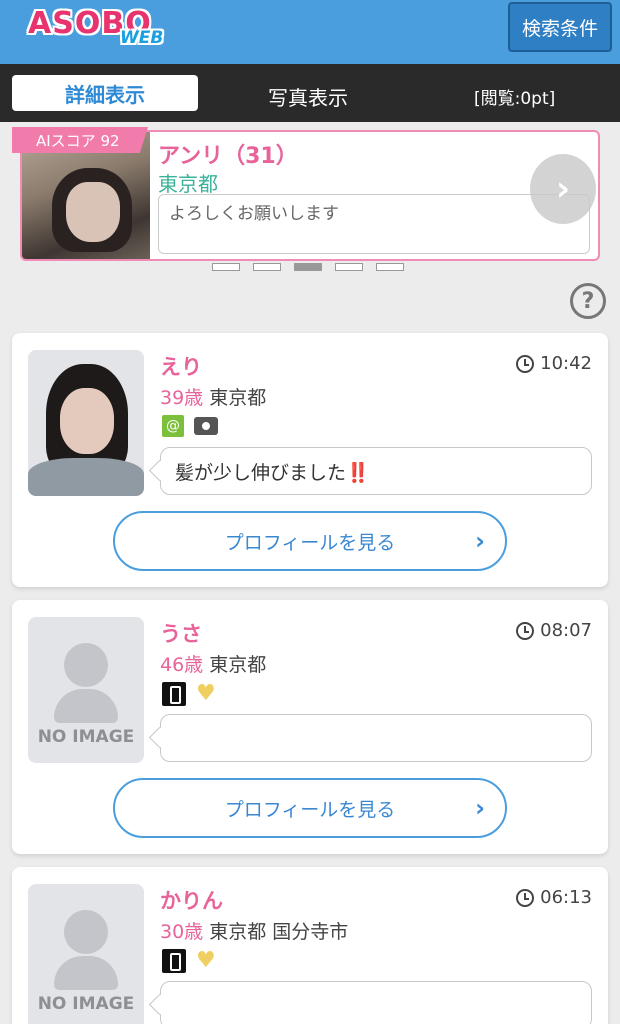 This screenshot has width=620, height=1024. I want to click on featured-user-area: 東京都, so click(188, 184).